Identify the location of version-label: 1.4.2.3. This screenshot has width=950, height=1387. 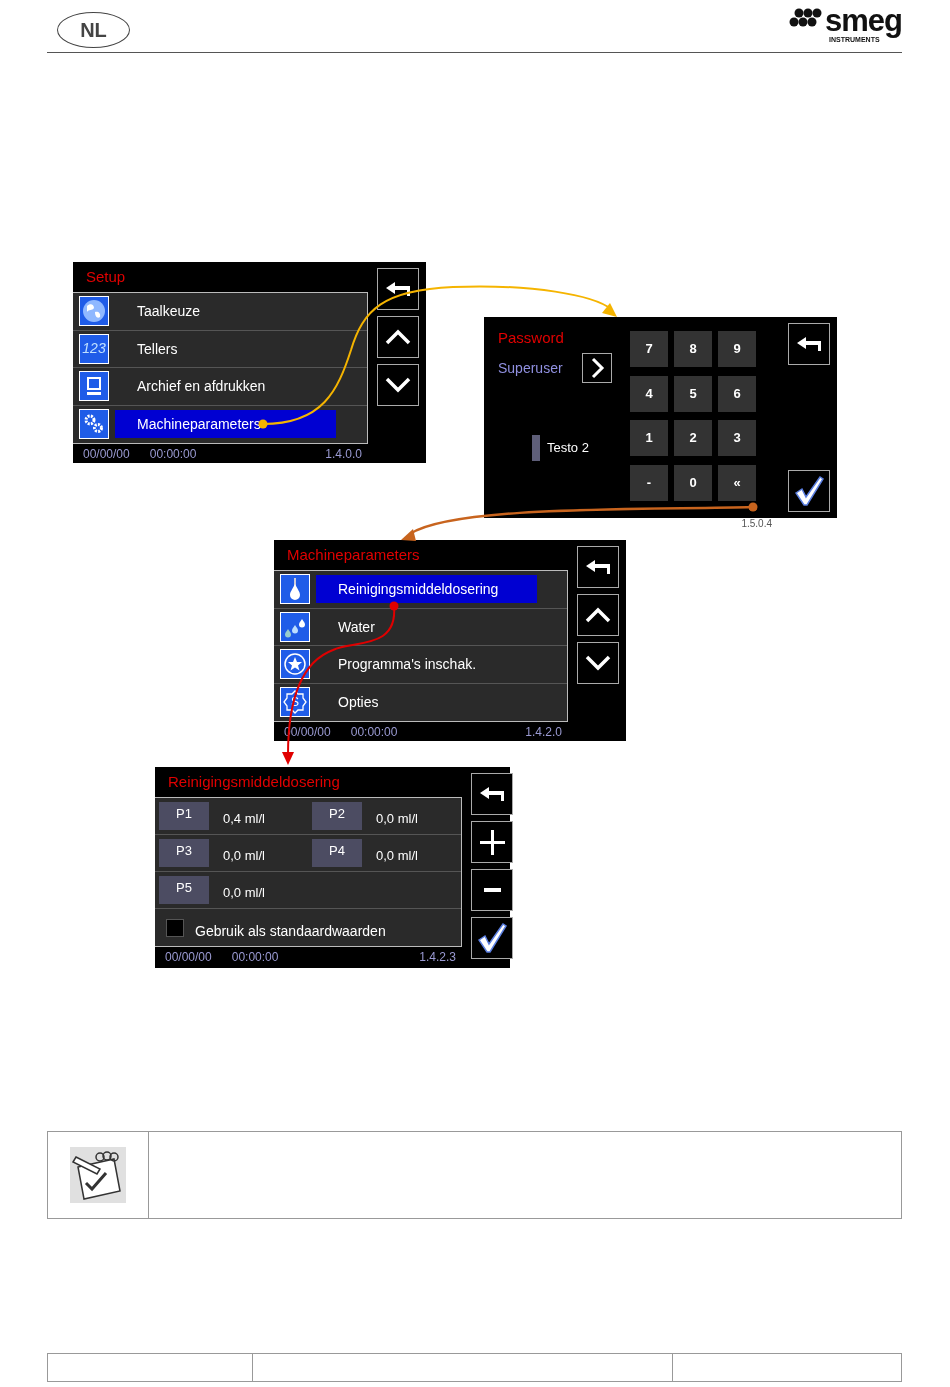
(437, 957).